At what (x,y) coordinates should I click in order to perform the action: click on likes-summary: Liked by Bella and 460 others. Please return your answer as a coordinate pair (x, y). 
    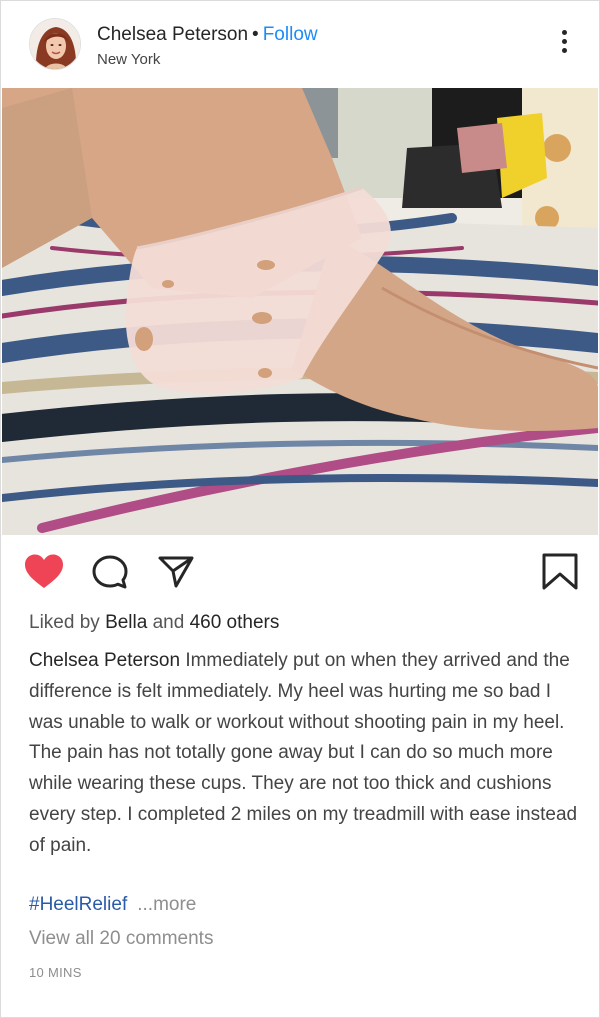
    Looking at the image, I should click on (154, 623).